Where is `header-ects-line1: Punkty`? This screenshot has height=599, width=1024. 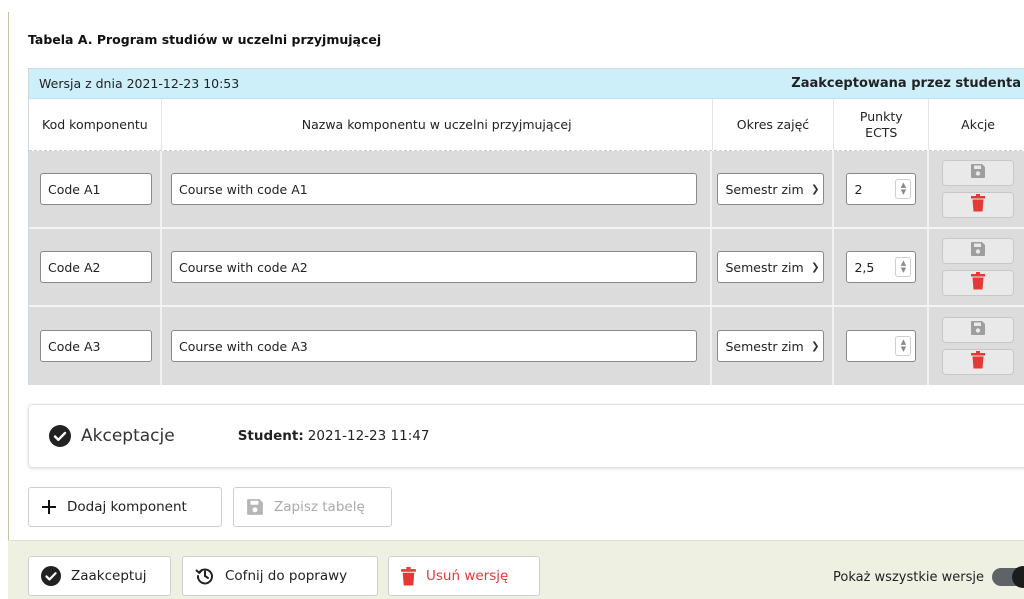
header-ects-line1: Punkty is located at coordinates (881, 116).